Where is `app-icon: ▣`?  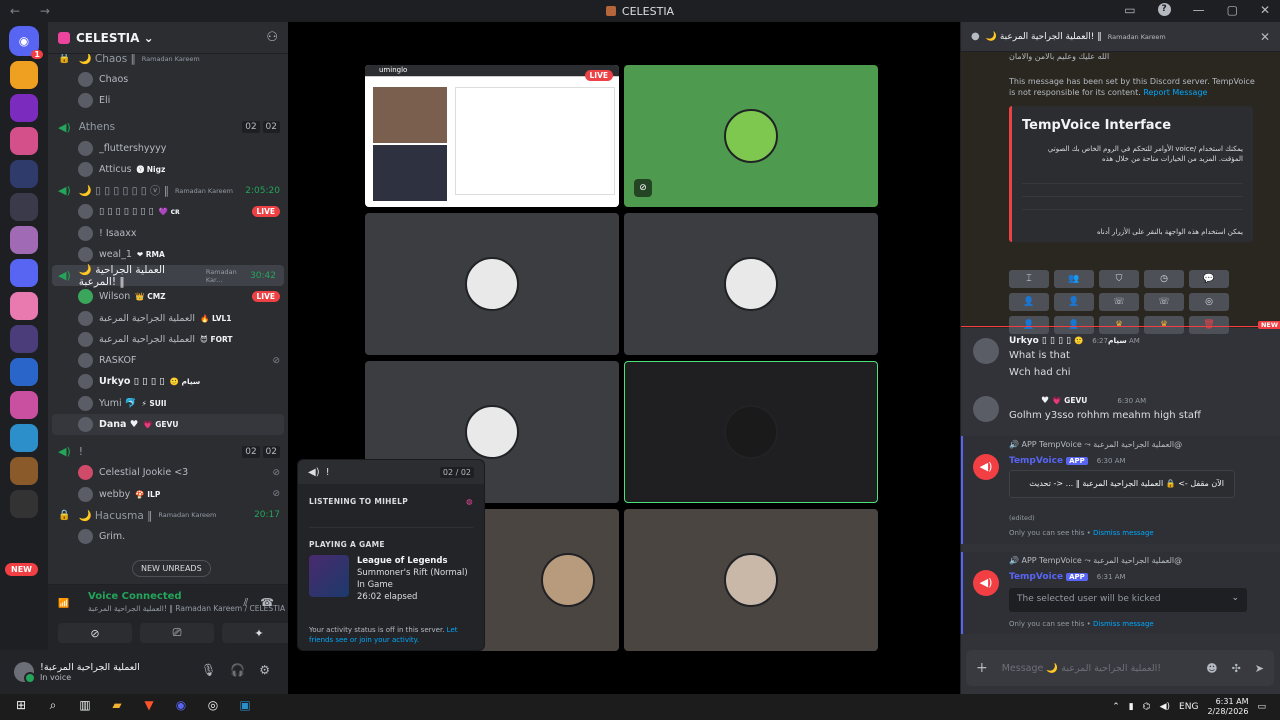
app-icon: ▣ is located at coordinates (245, 707).